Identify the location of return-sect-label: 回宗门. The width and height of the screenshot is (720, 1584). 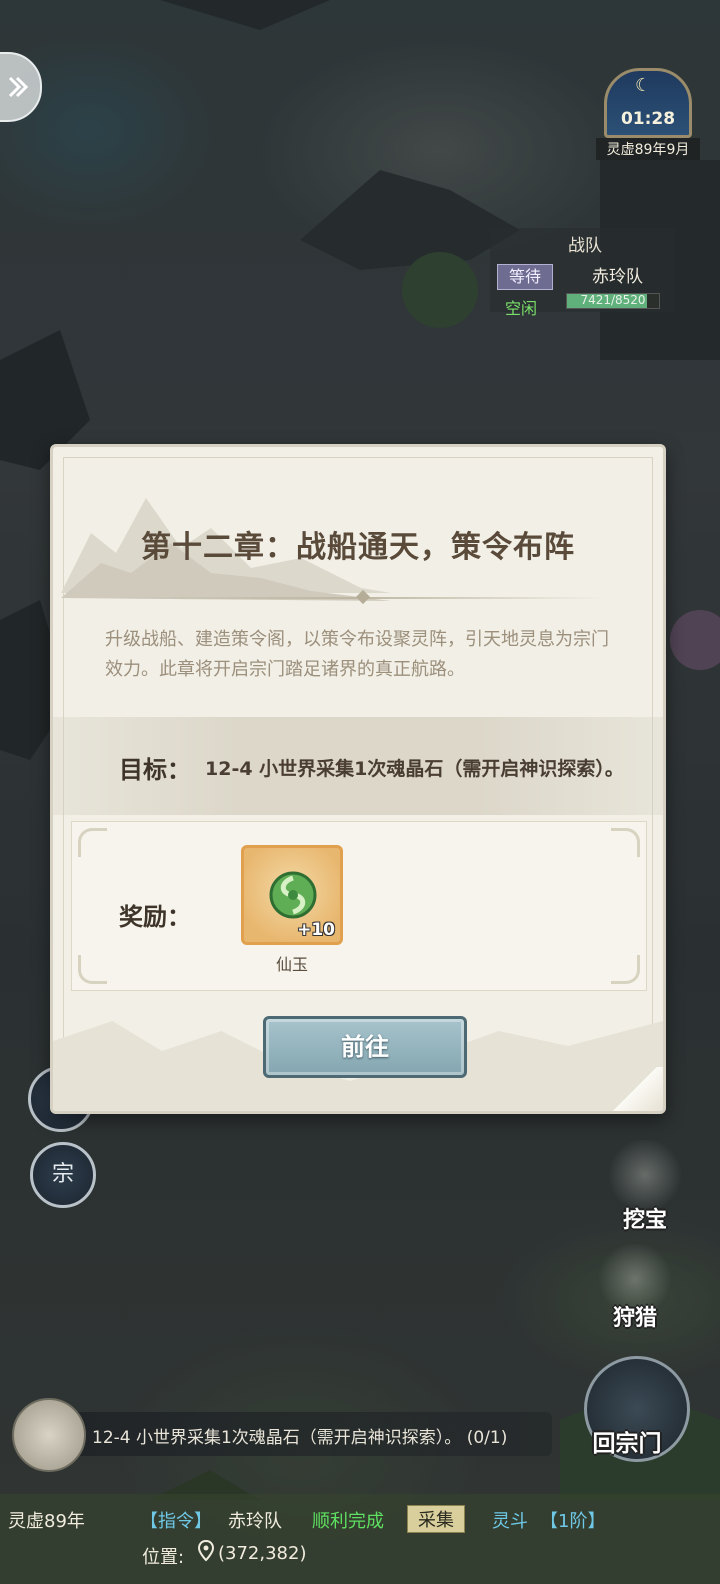
(627, 1444).